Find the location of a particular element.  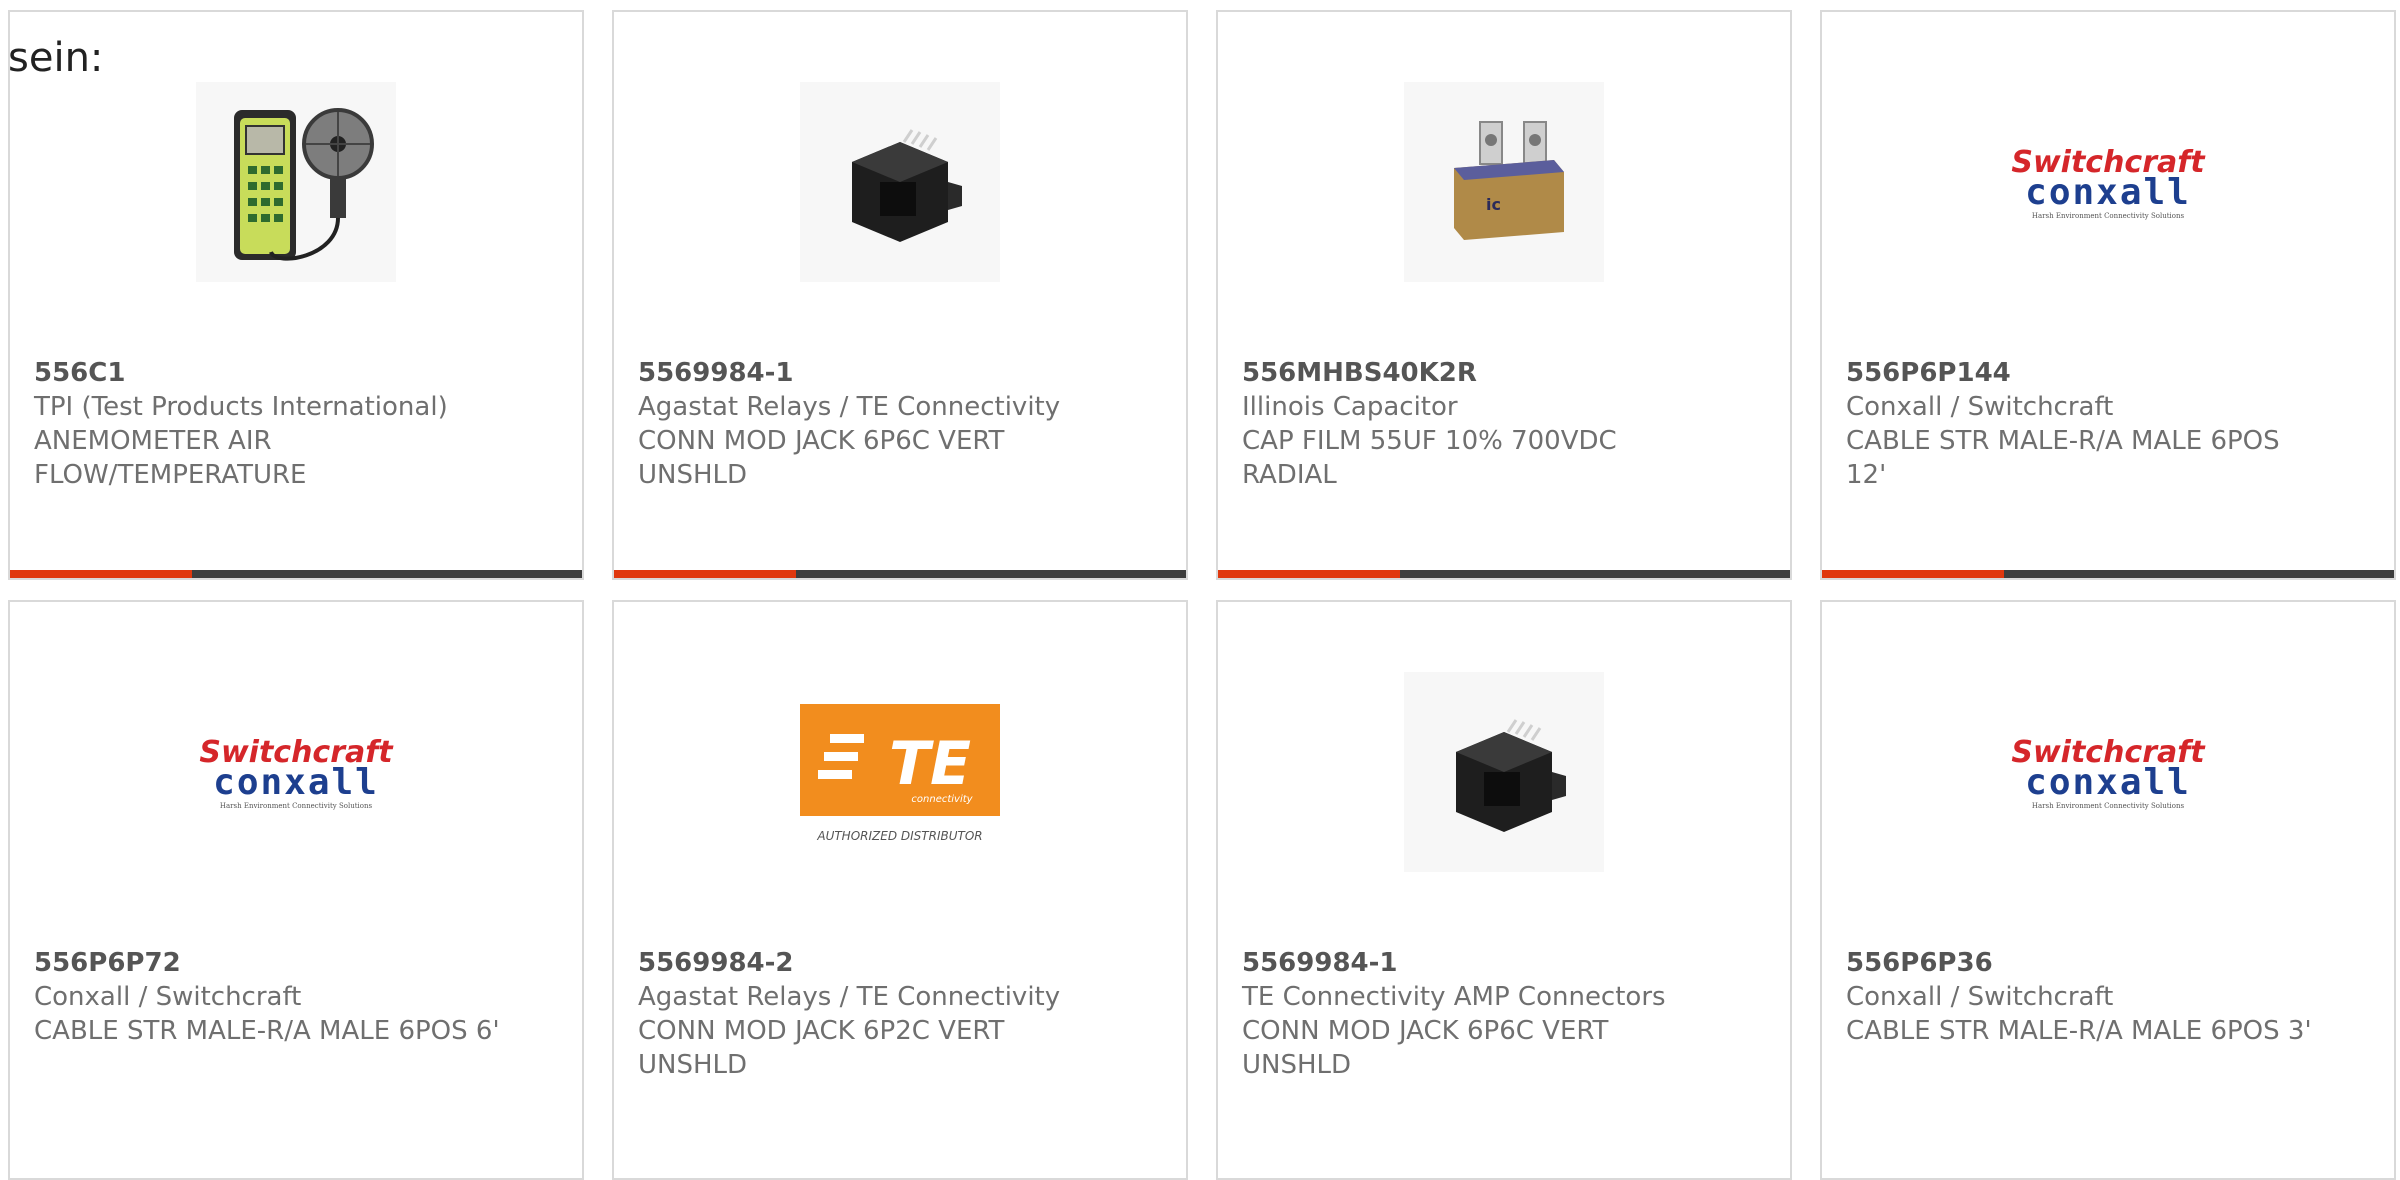

svg-text: ic is located at coordinates (1493, 204).